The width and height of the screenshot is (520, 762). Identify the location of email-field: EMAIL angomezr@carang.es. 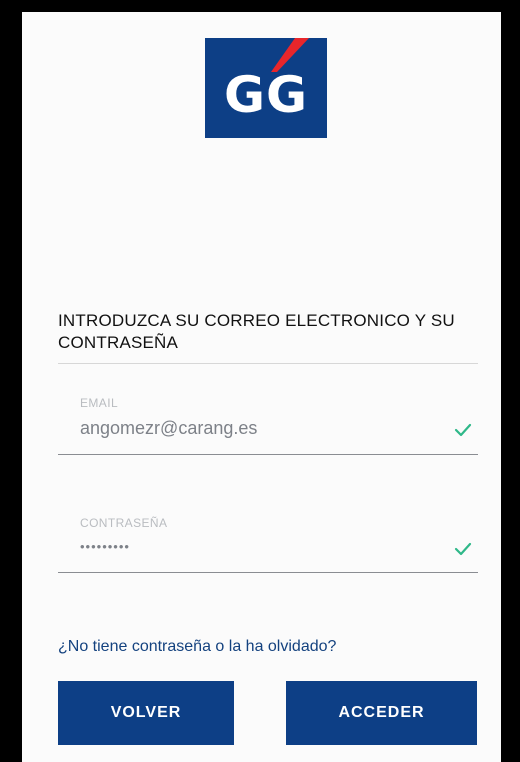
(268, 425).